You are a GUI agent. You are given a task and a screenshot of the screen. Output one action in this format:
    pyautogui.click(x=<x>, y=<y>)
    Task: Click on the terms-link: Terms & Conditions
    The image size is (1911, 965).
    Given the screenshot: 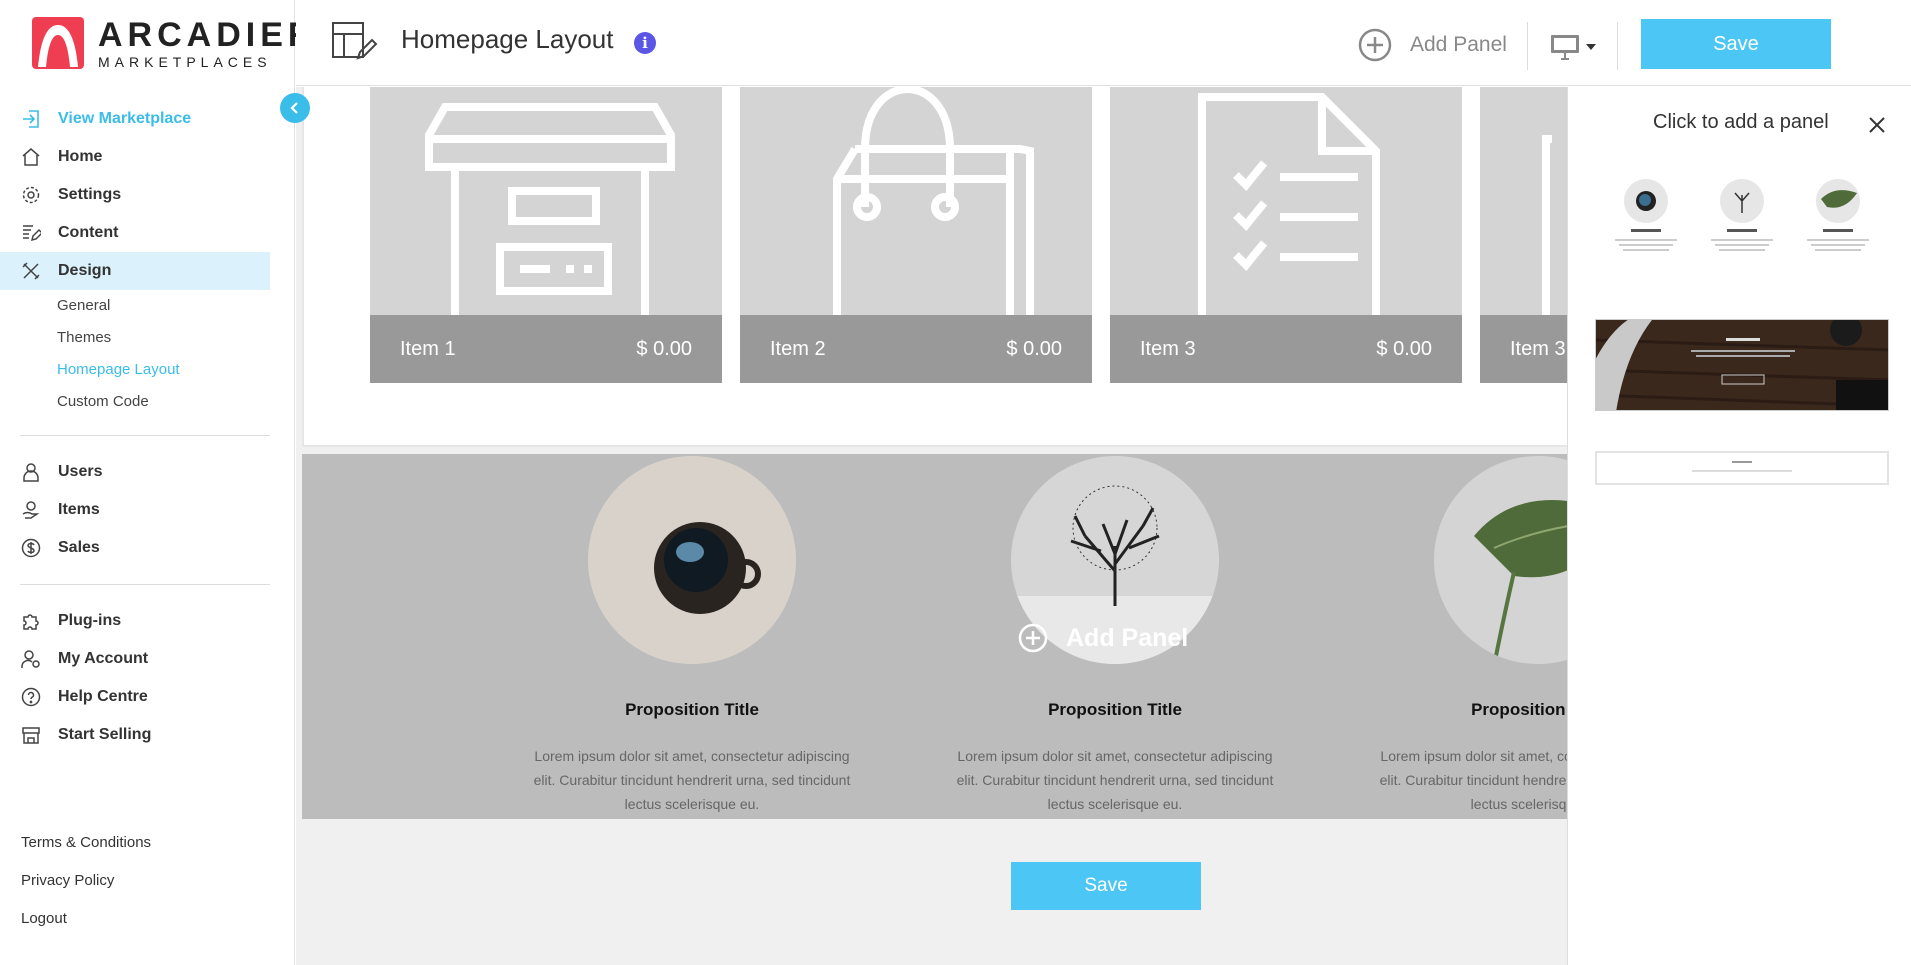 What is the action you would take?
    pyautogui.click(x=86, y=853)
    